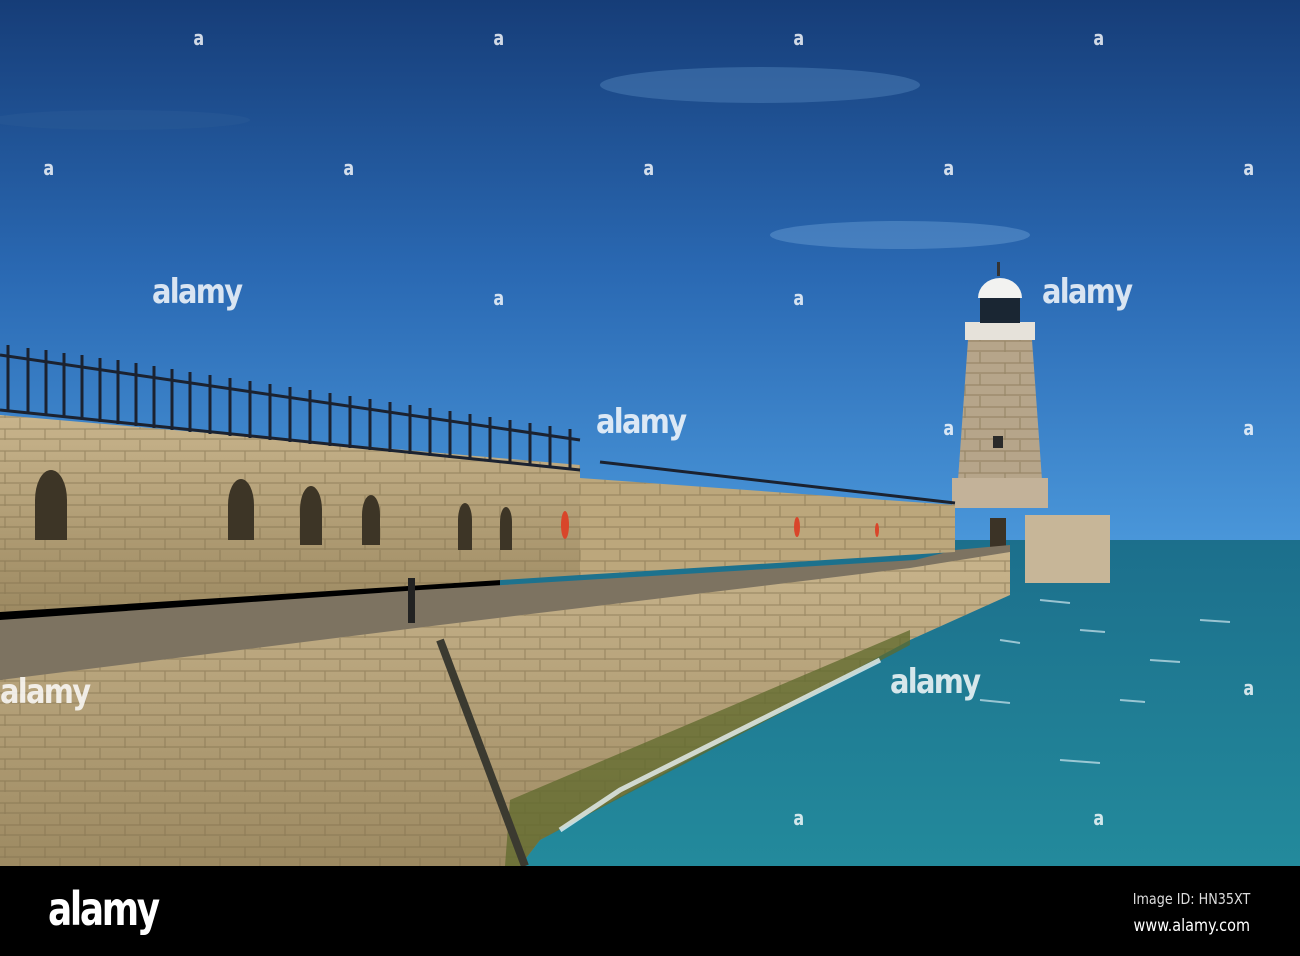 This screenshot has height=956, width=1300. What do you see at coordinates (1191, 899) in the screenshot?
I see `image-id: Image ID: HN35XT` at bounding box center [1191, 899].